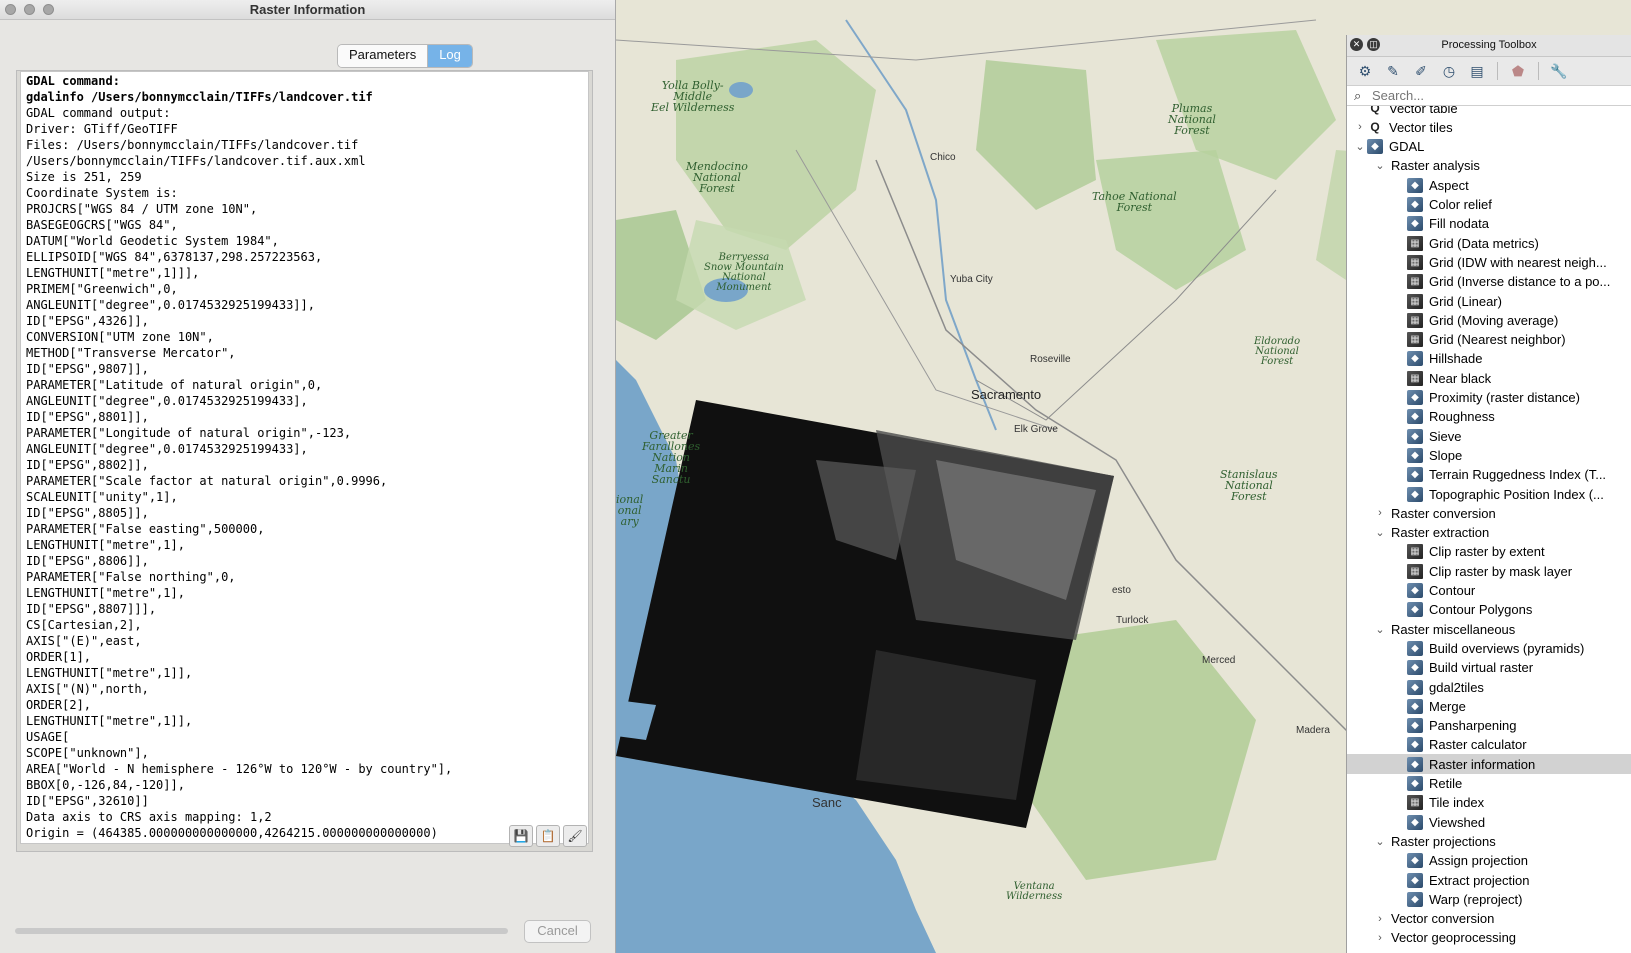  I want to click on log-line: Size is 251, 259, so click(84, 177).